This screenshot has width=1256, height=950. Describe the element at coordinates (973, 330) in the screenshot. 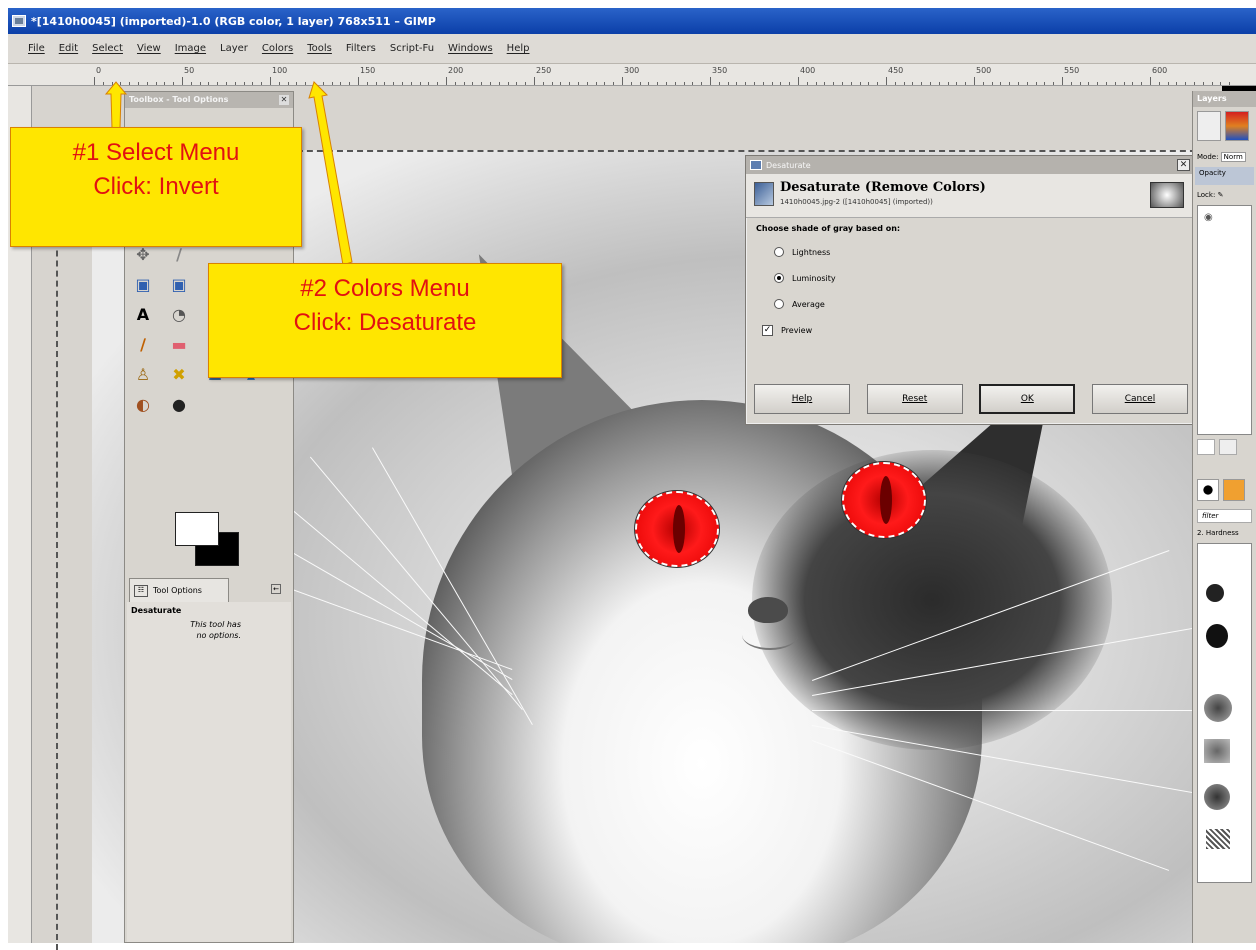

I see `preview-checkbox: ✓ Preview` at that location.